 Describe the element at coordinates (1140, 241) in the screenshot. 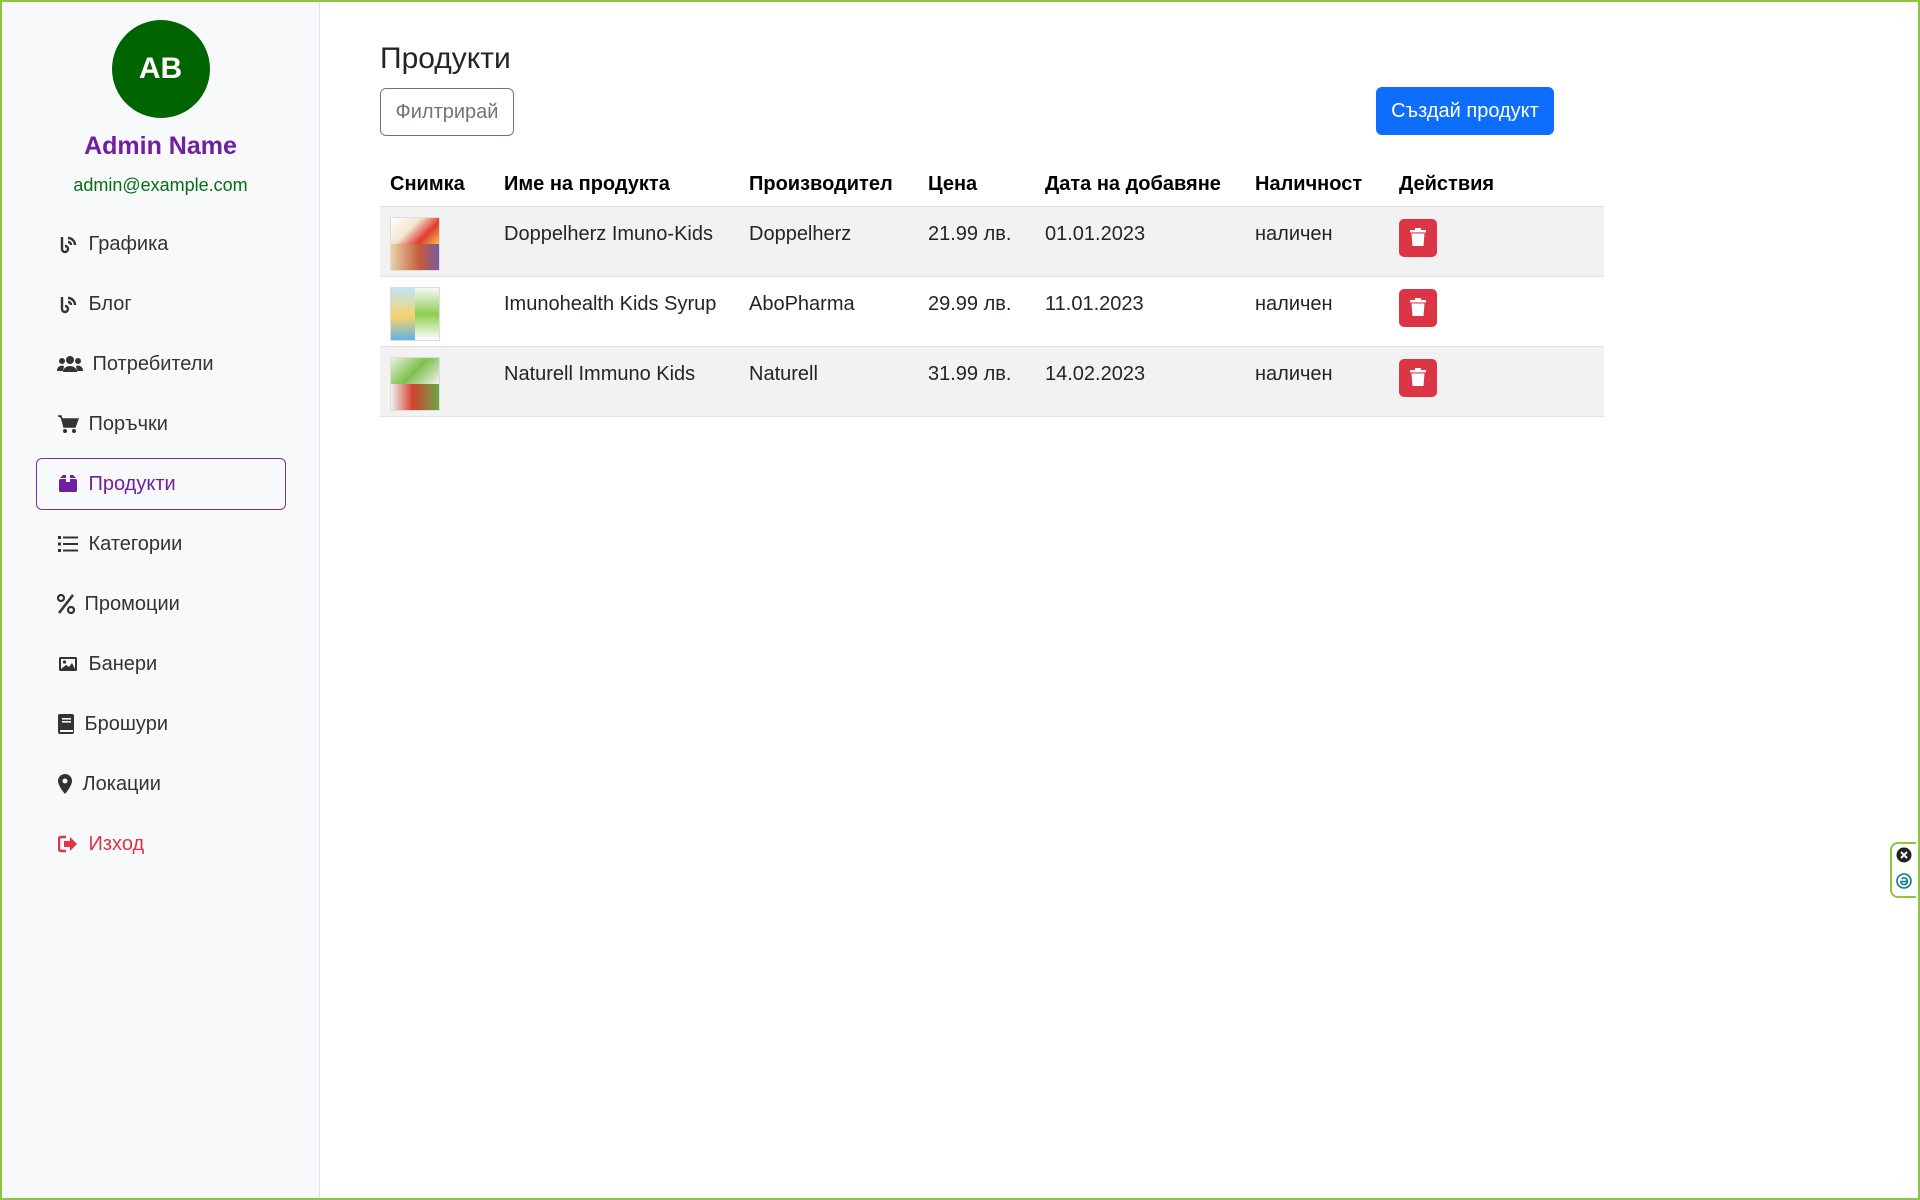

I see `product-date: 01.01.2023` at that location.